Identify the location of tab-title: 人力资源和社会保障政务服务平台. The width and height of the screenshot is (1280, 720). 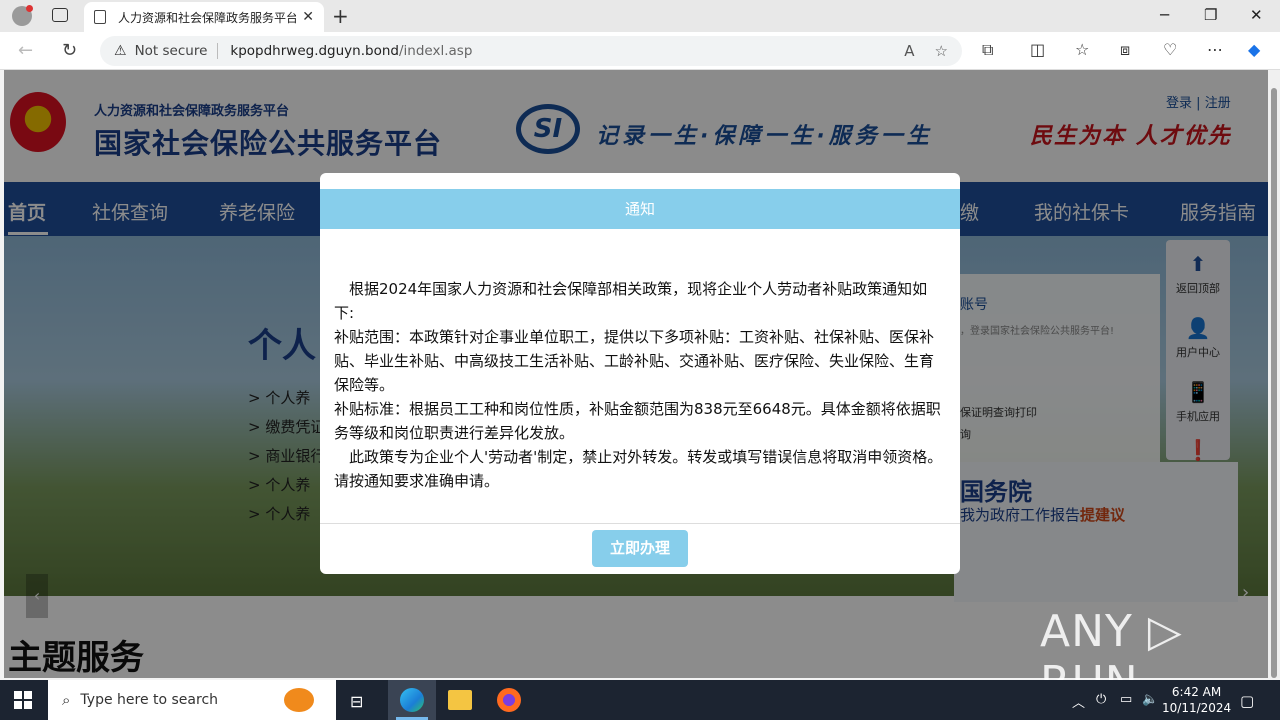
(207, 17).